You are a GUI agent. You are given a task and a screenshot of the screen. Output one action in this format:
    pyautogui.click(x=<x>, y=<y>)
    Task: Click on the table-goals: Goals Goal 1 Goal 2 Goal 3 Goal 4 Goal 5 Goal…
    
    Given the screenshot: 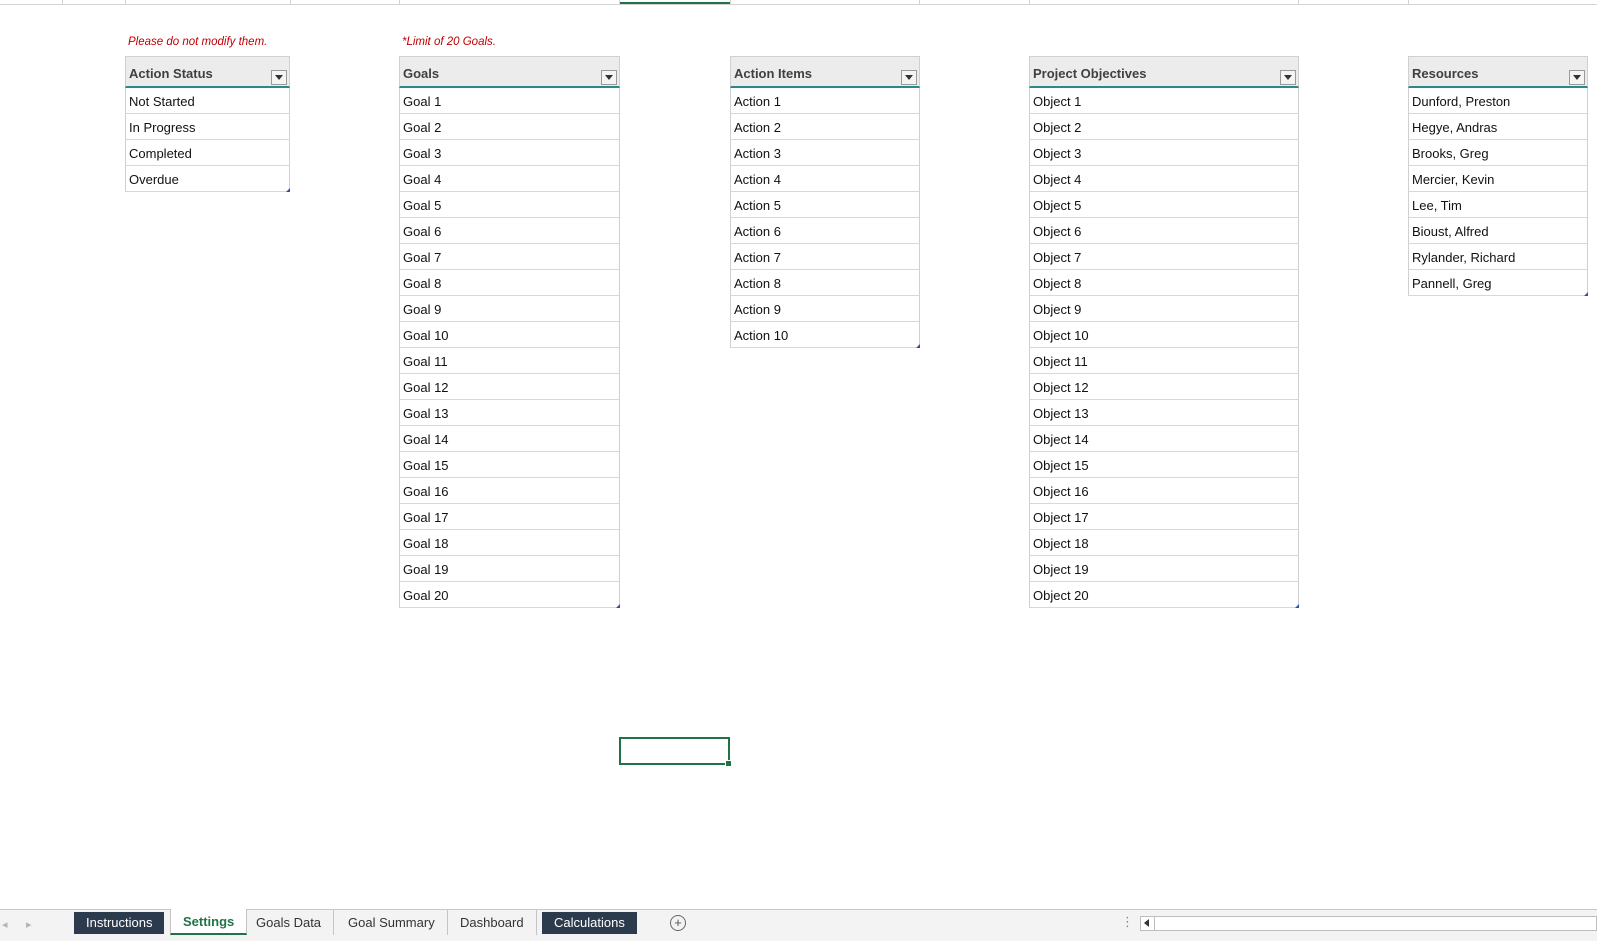 What is the action you would take?
    pyautogui.click(x=509, y=332)
    